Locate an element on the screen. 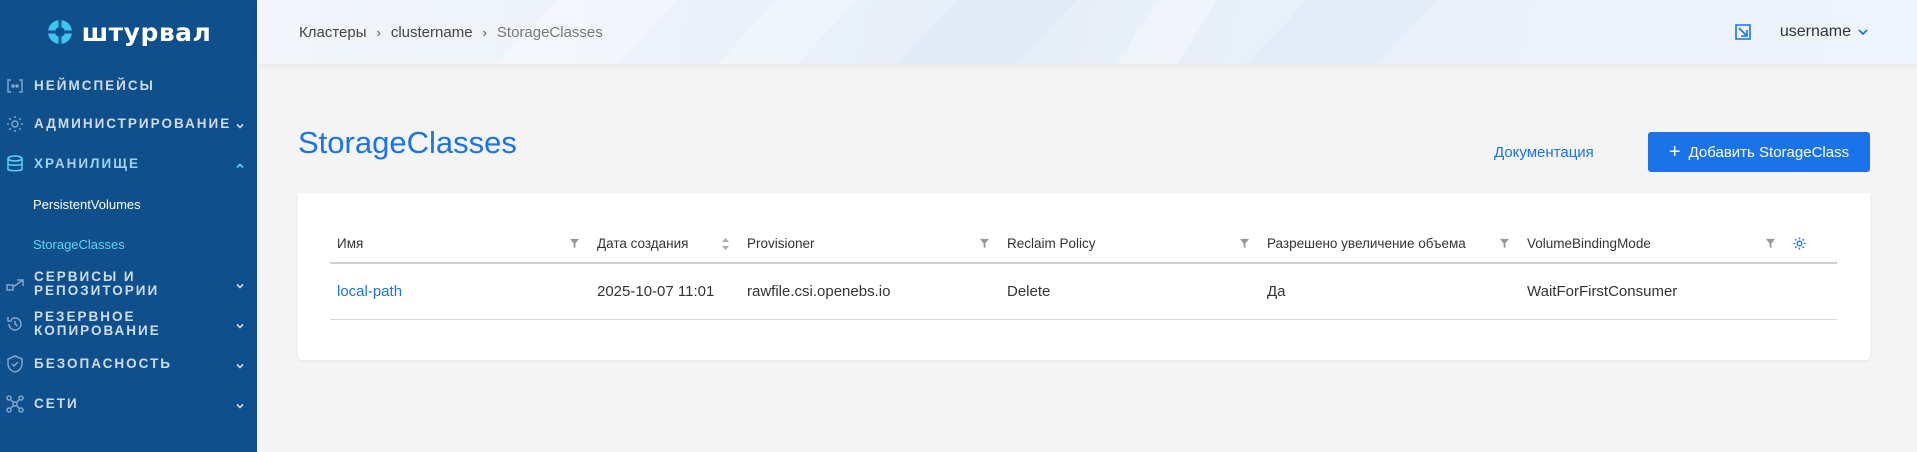  user-menu: username is located at coordinates (1824, 32).